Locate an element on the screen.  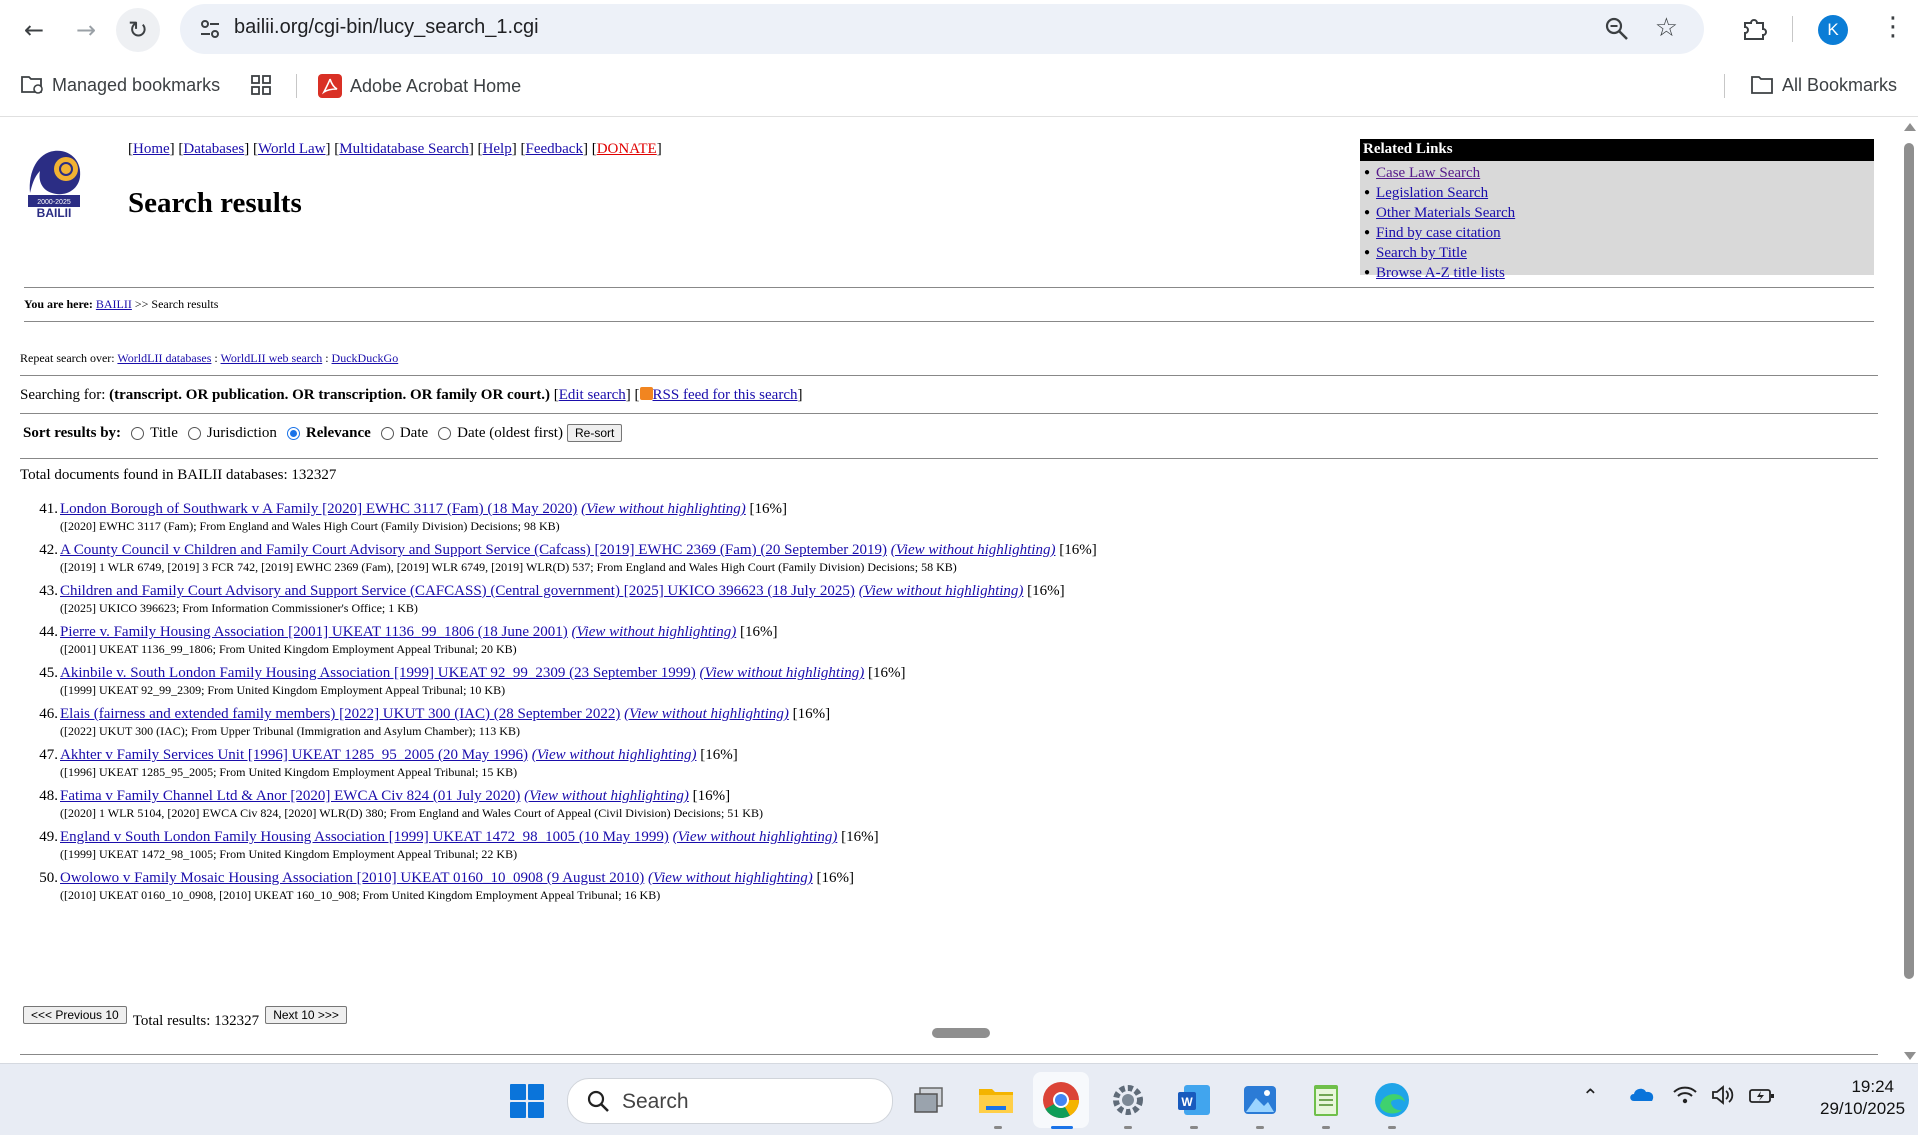
photos-taskbar-icon is located at coordinates (1260, 1100).